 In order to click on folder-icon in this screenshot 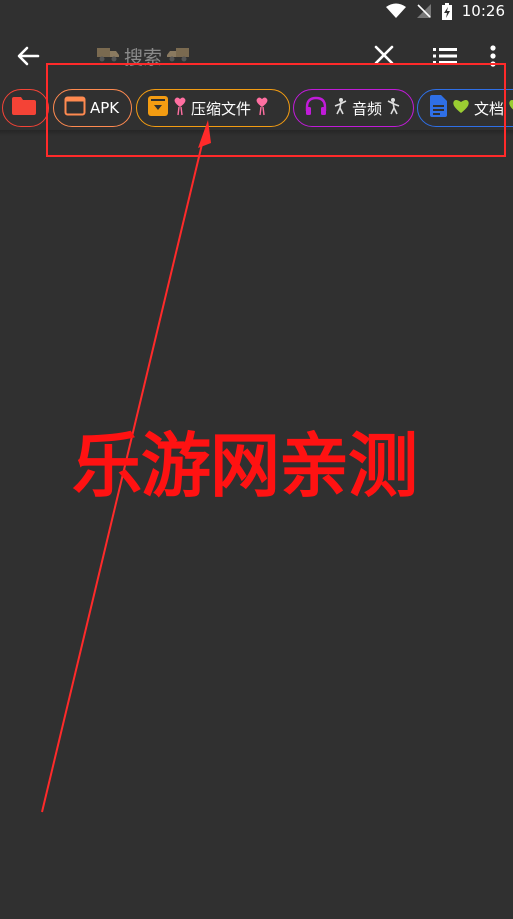, I will do `click(24, 108)`.